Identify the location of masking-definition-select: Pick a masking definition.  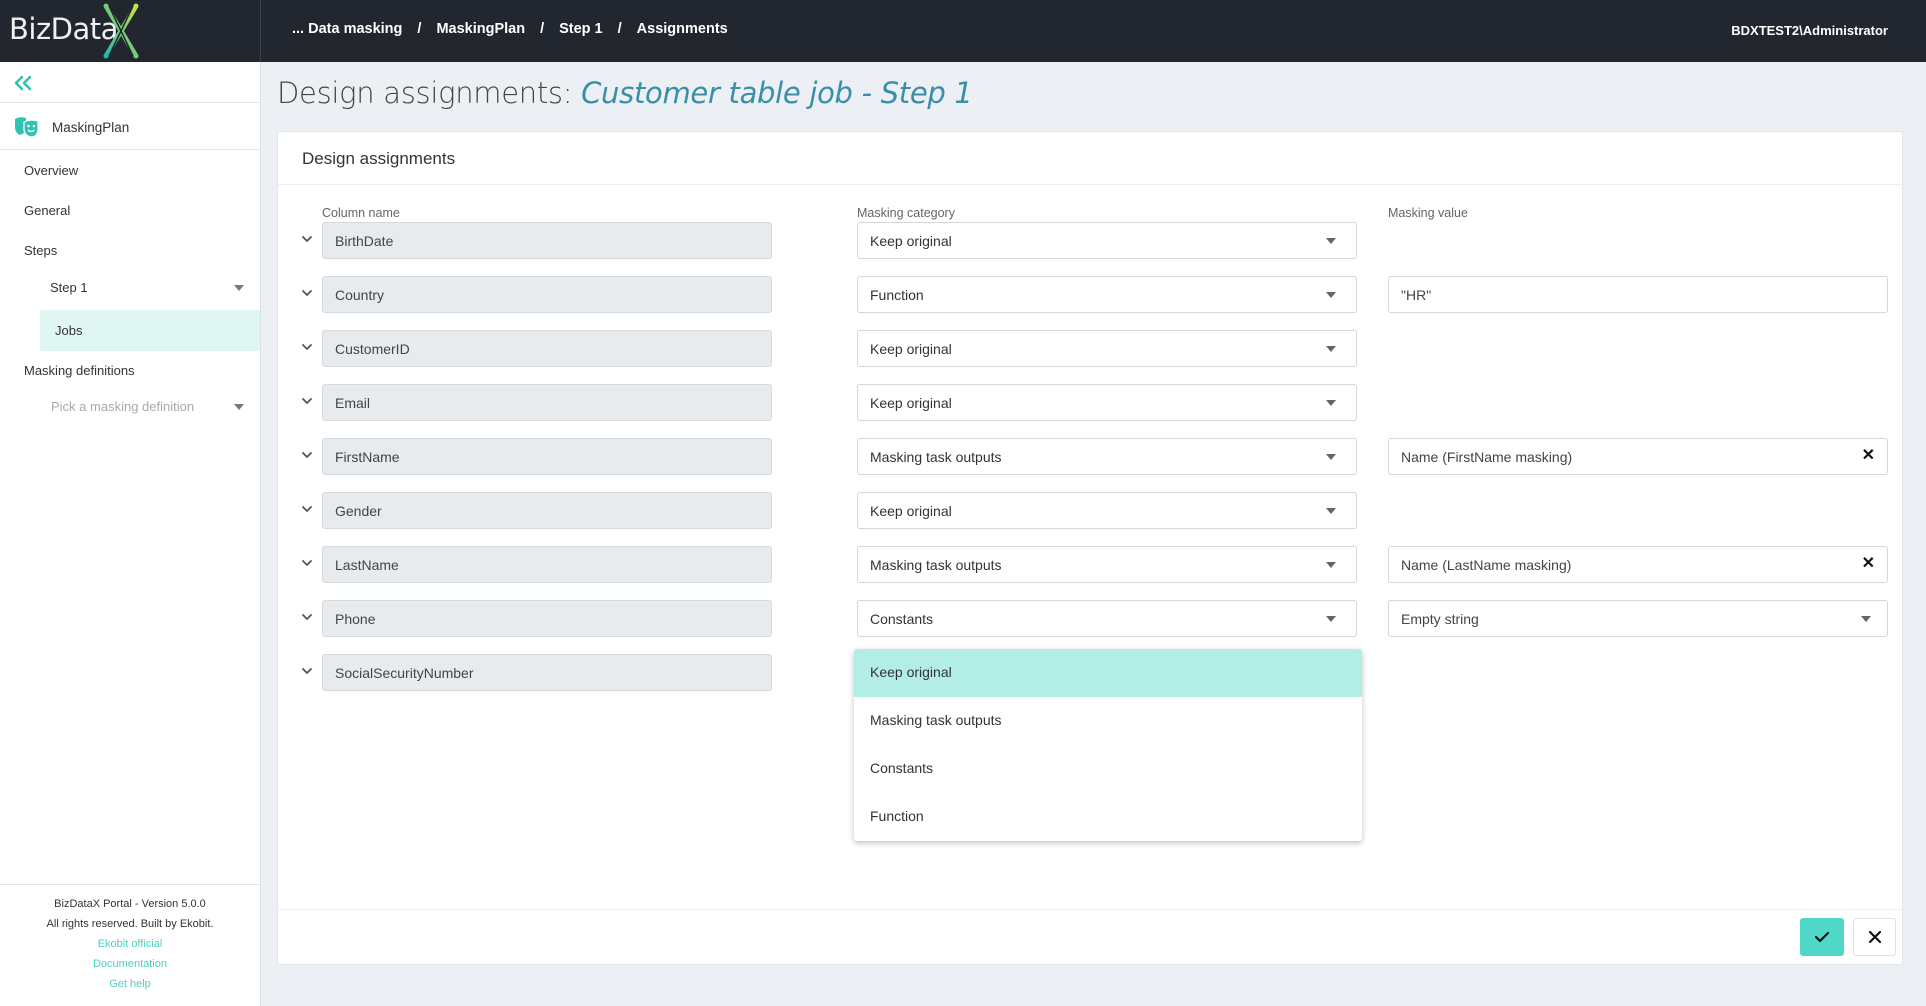
(122, 406).